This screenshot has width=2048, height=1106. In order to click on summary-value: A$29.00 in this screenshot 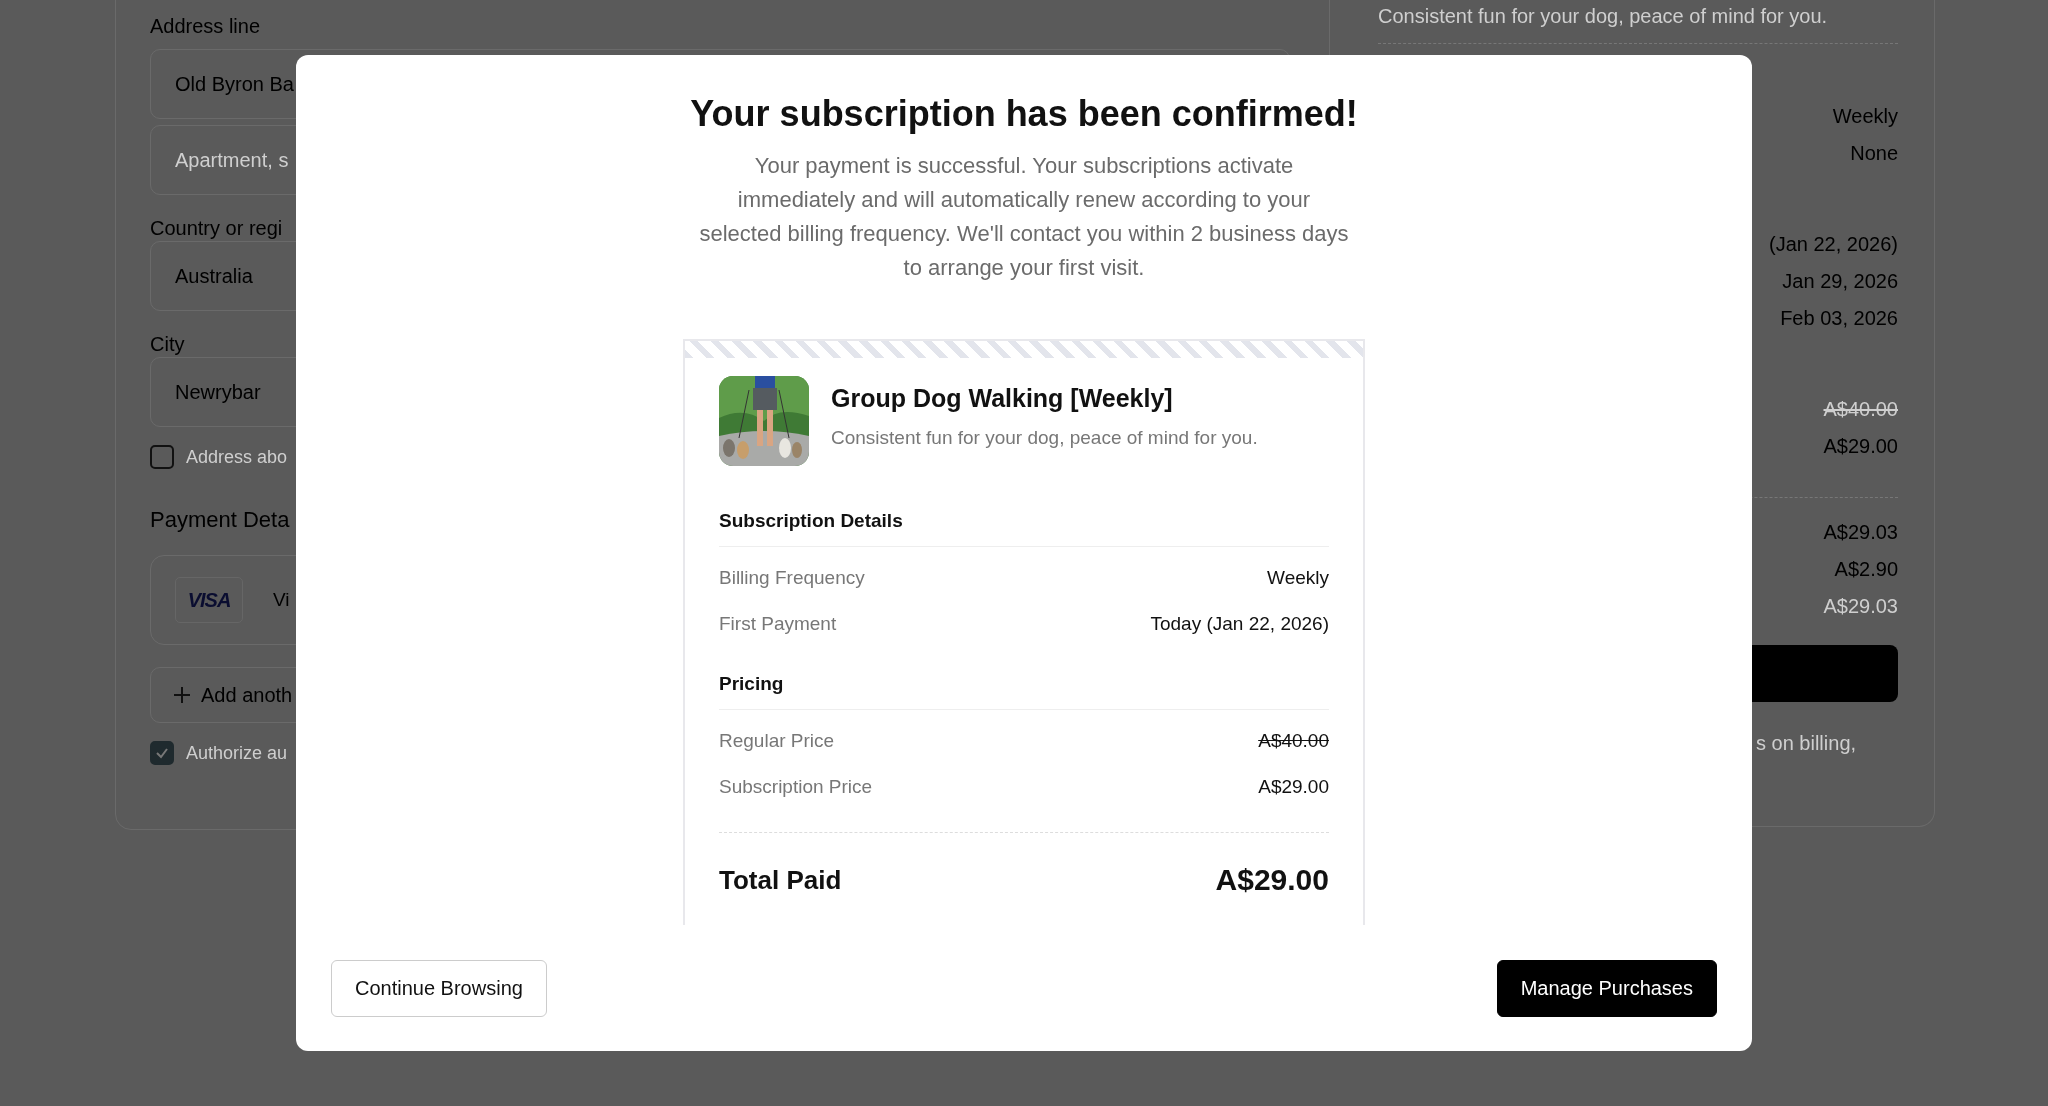, I will do `click(1860, 446)`.